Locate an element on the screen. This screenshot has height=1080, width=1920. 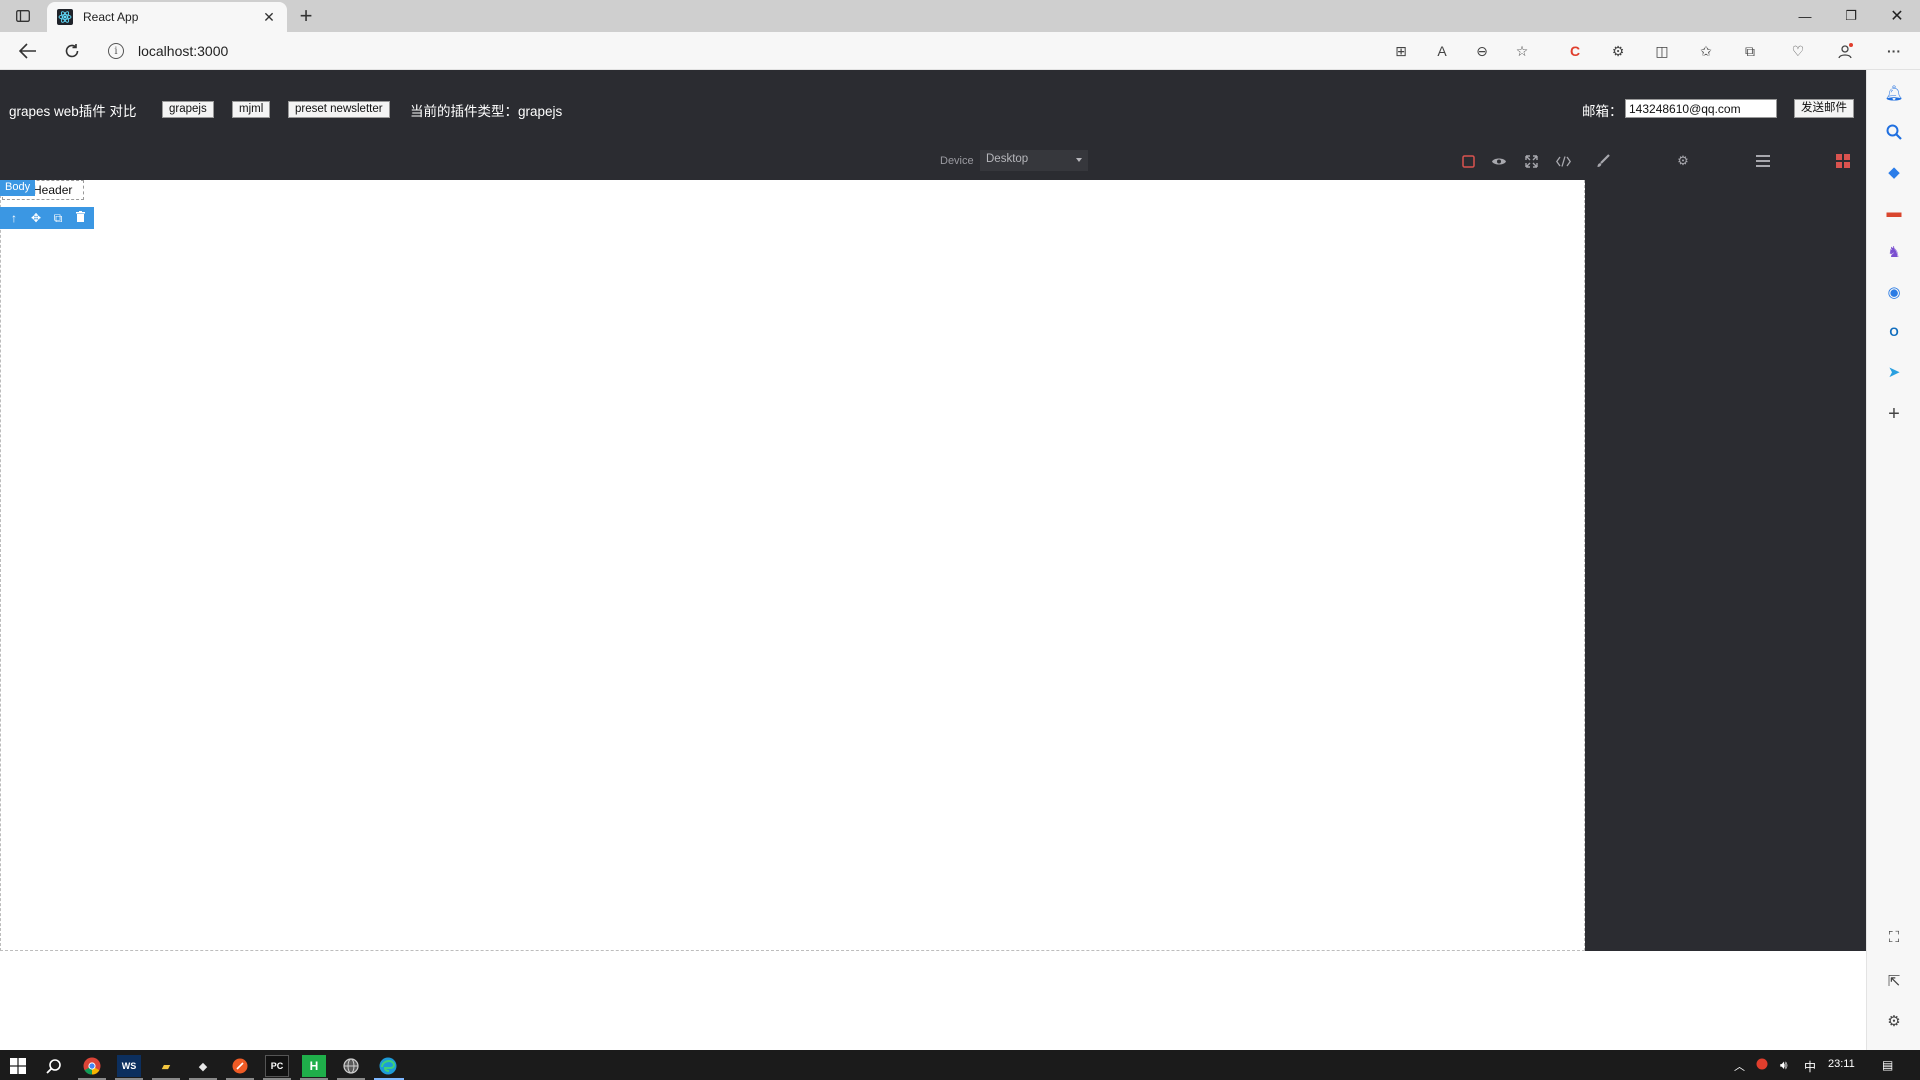
app-available-icon: ⊞ is located at coordinates (1401, 51).